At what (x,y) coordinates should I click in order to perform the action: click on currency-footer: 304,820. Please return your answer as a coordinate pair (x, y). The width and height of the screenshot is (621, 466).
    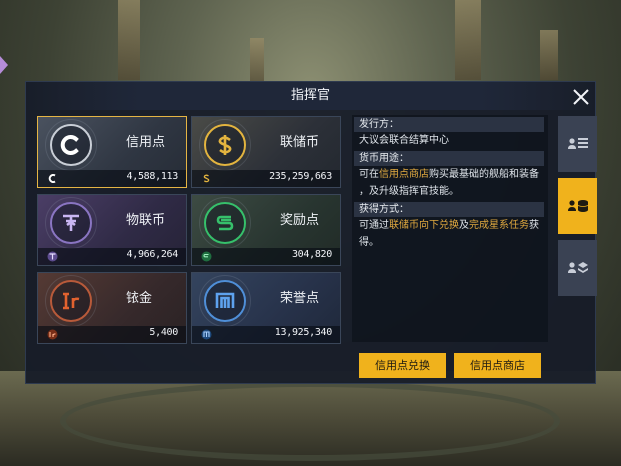
    Looking at the image, I should click on (266, 256).